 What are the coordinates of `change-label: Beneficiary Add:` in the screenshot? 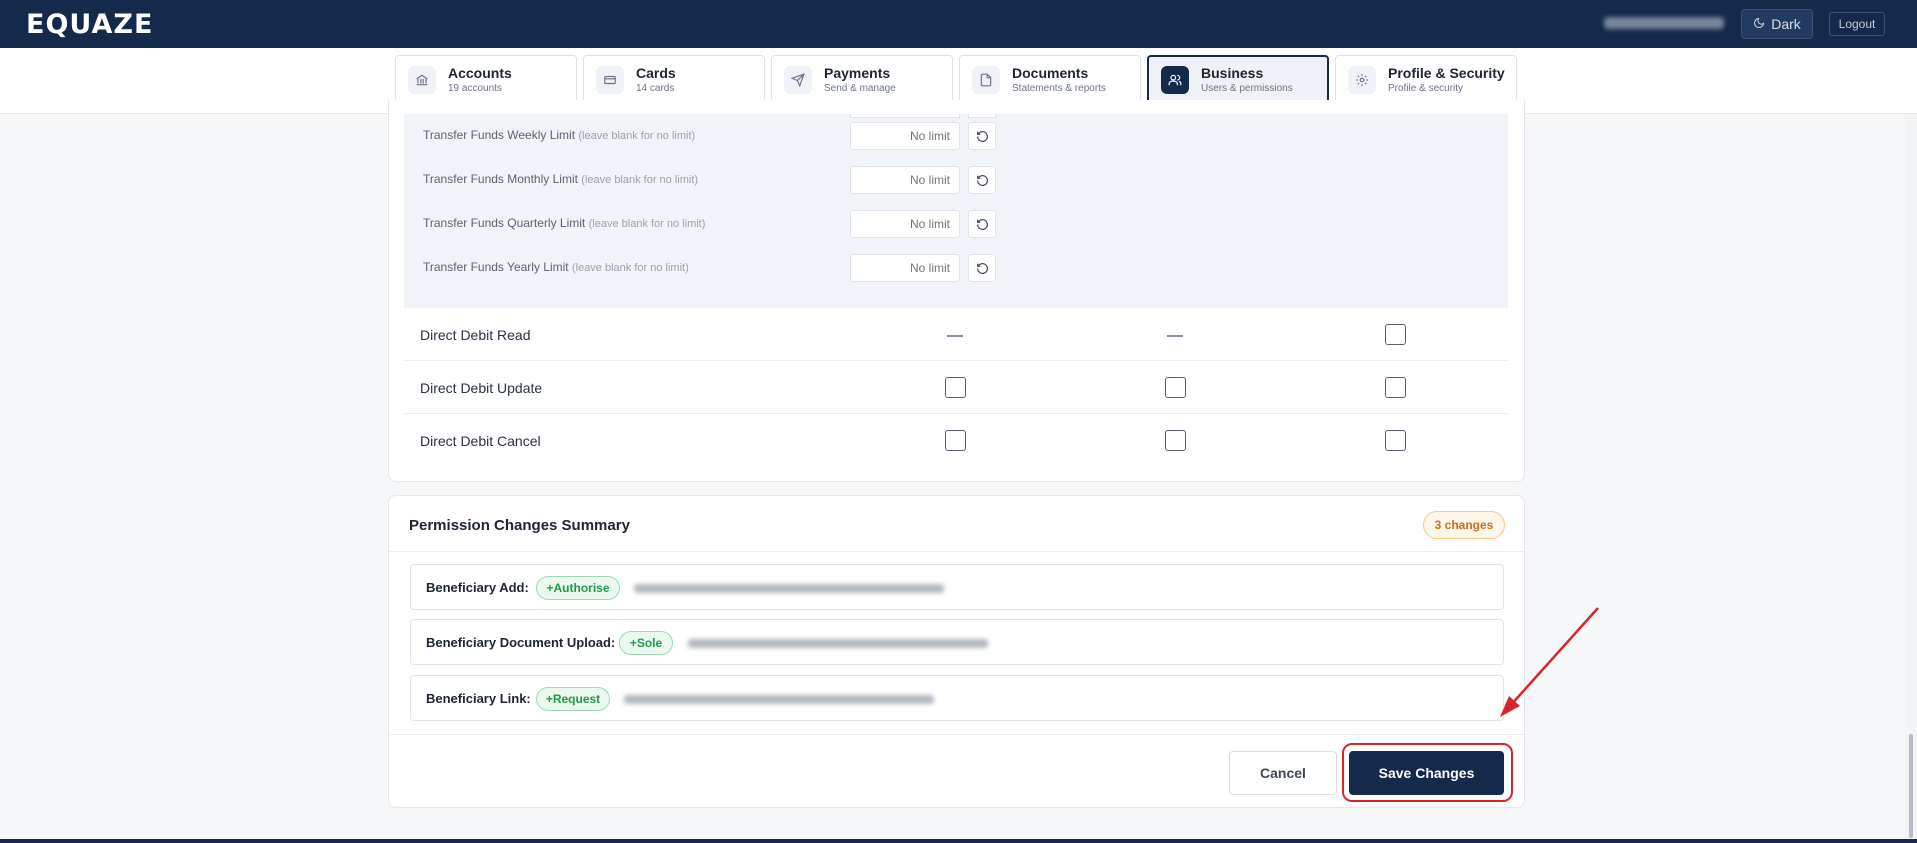 It's located at (477, 587).